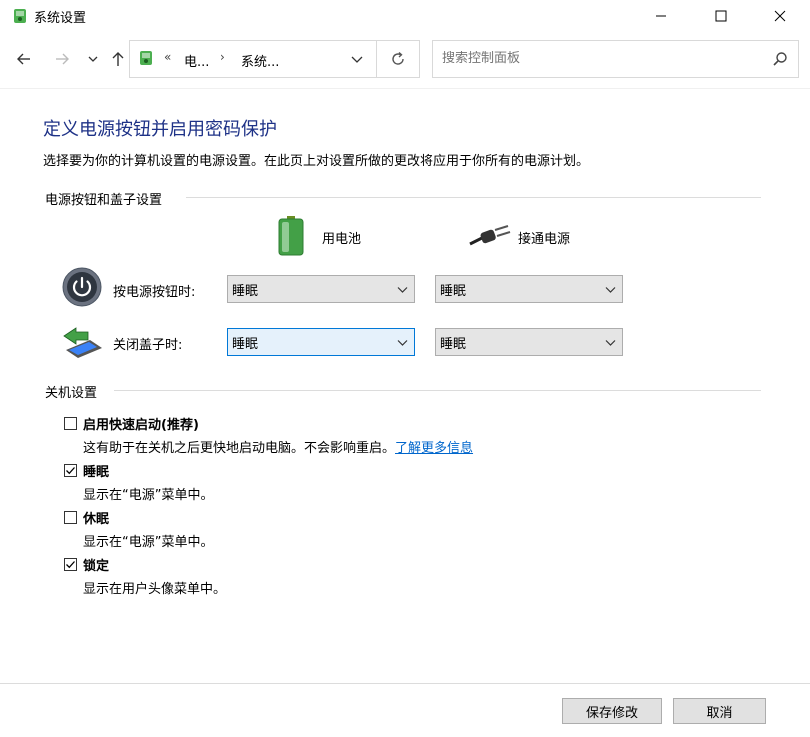 Image resolution: width=810 pixels, height=737 pixels. I want to click on laptop-lid-icon, so click(82, 342).